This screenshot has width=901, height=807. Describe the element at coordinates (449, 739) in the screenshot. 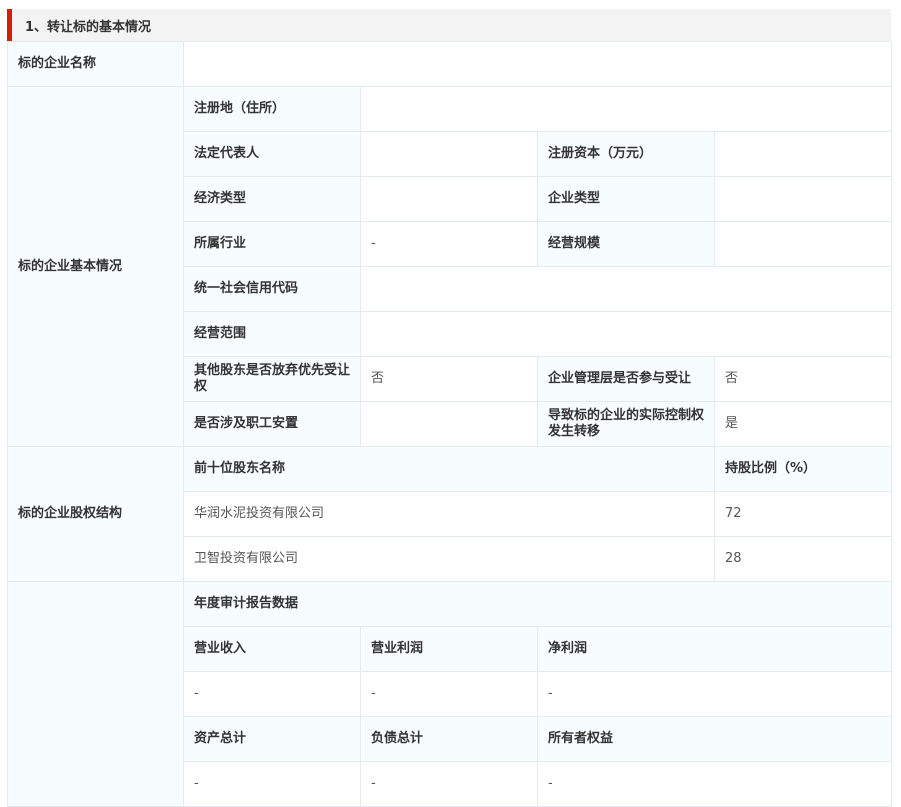

I see `total-liabilities-label: 负债总计` at that location.